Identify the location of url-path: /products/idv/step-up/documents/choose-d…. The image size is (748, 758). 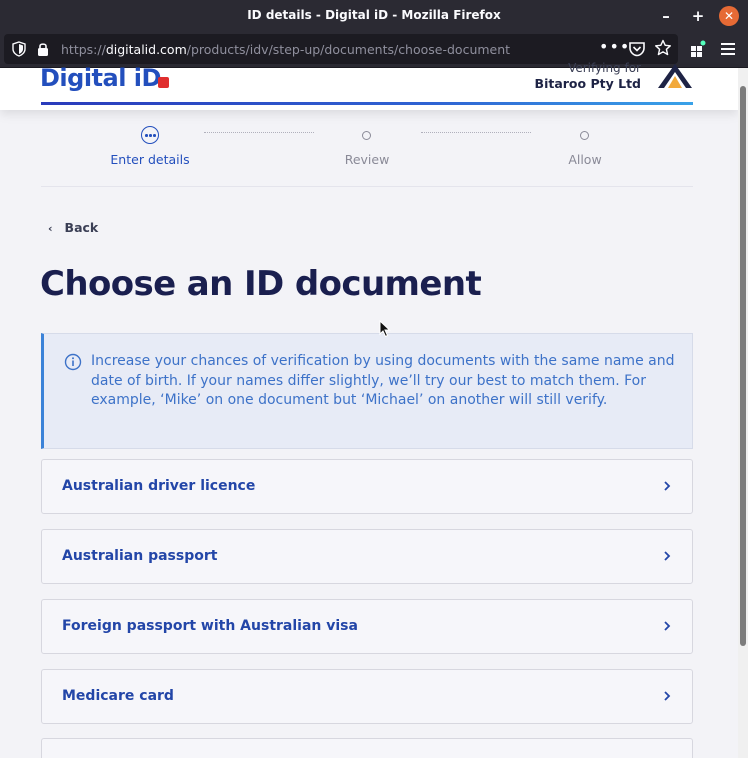
(348, 49).